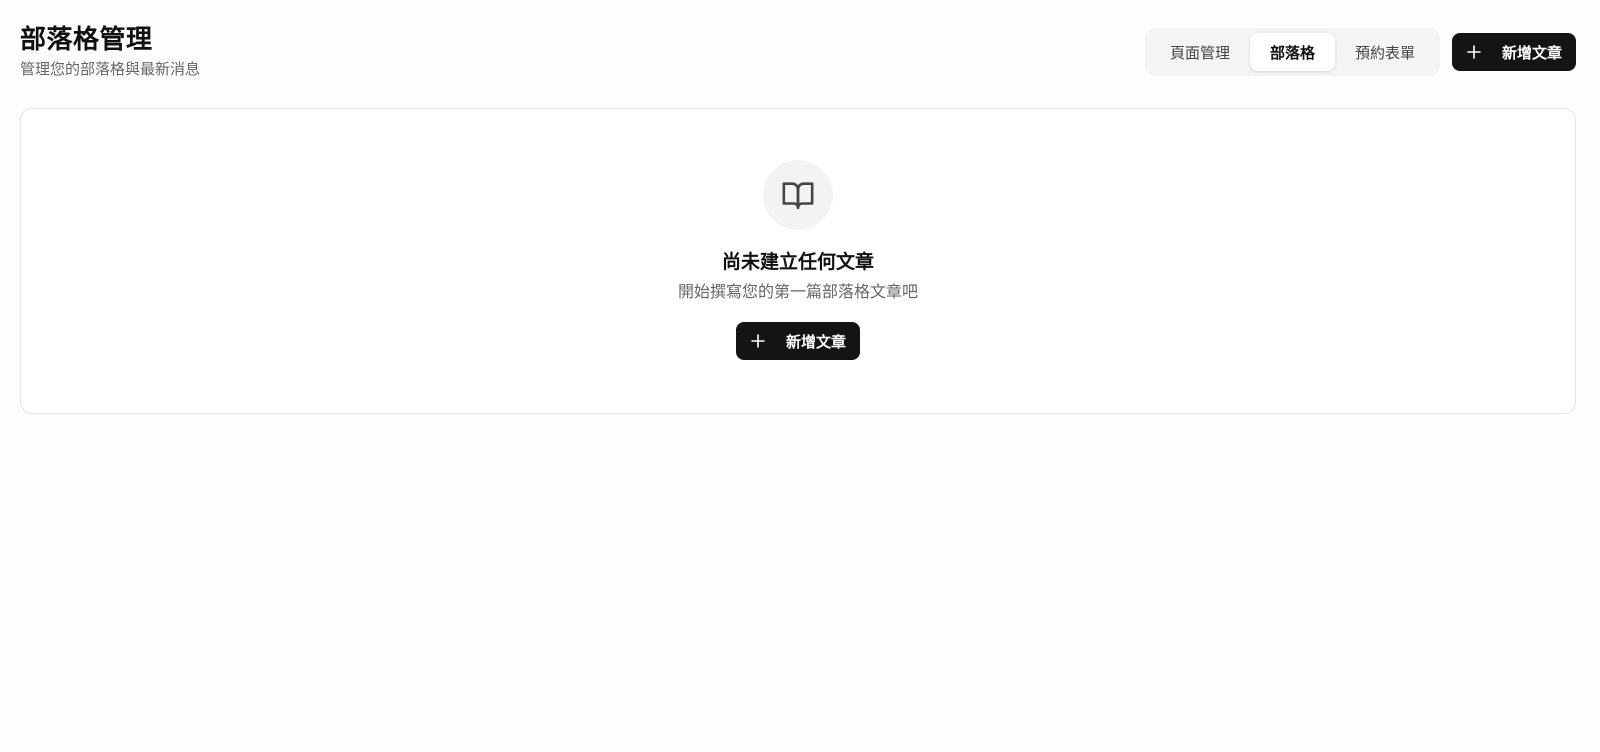 Image resolution: width=1600 pixels, height=752 pixels. What do you see at coordinates (1531, 52) in the screenshot?
I see `new-post-button-label: 新增文章` at bounding box center [1531, 52].